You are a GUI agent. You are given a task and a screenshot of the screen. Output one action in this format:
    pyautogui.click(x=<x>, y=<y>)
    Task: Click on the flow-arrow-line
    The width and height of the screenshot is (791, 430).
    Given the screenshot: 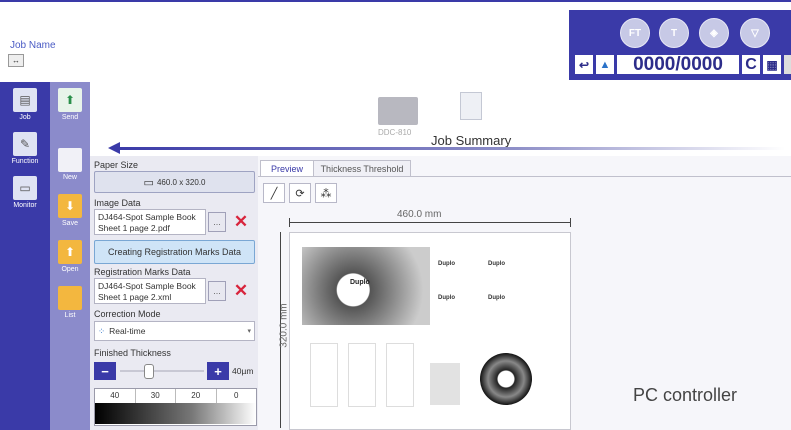 What is the action you would take?
    pyautogui.click(x=450, y=148)
    